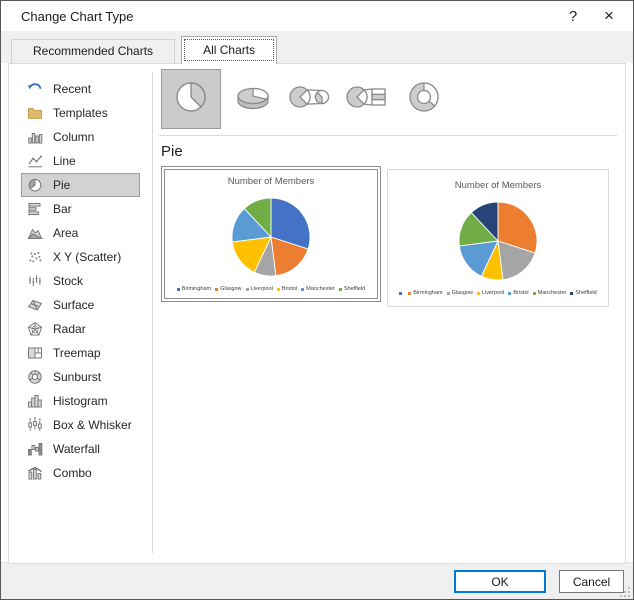 The width and height of the screenshot is (634, 600). I want to click on close-button: ×, so click(609, 16).